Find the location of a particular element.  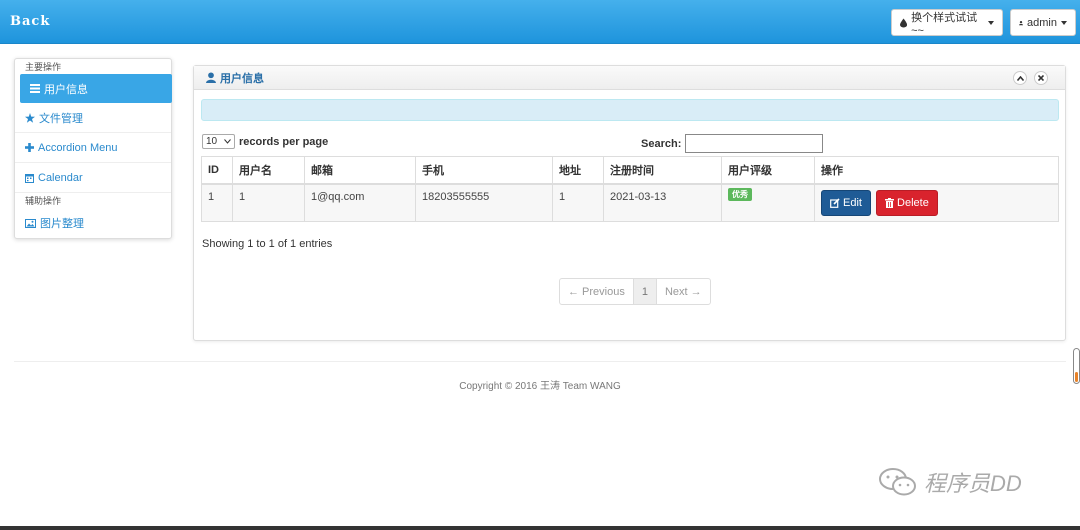

sidebar-item-calendar: Calendar is located at coordinates (93, 178).